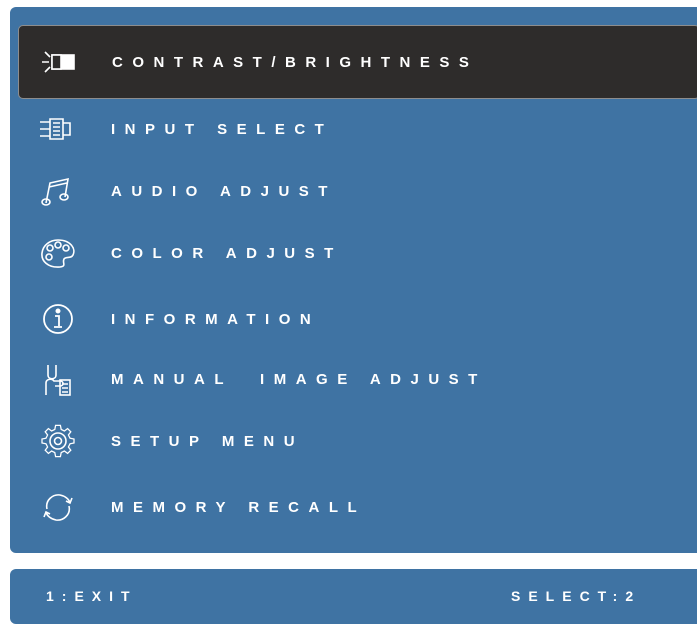 The height and width of the screenshot is (626, 697). What do you see at coordinates (58, 319) in the screenshot?
I see `information-icon` at bounding box center [58, 319].